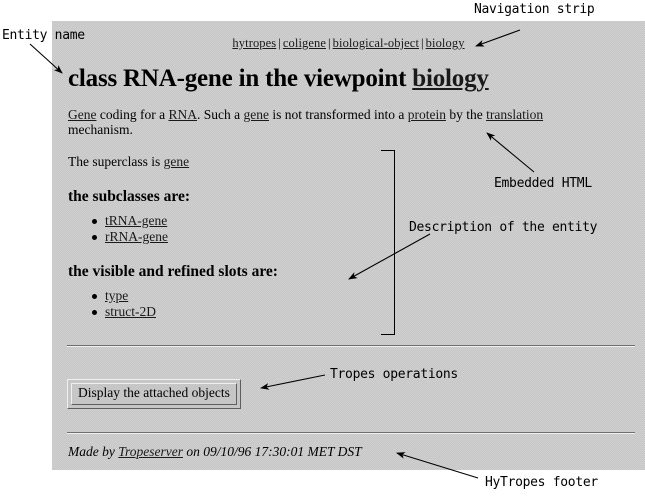 This screenshot has width=645, height=501. What do you see at coordinates (445, 43) in the screenshot?
I see `nav-link-biology: biology` at bounding box center [445, 43].